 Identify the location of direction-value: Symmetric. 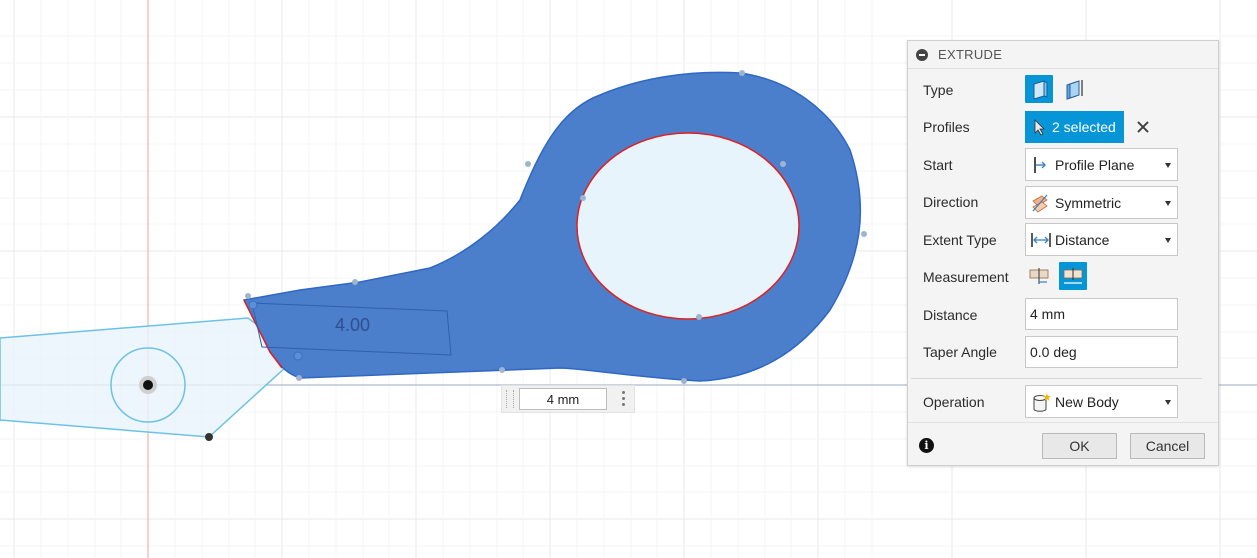
(1088, 203).